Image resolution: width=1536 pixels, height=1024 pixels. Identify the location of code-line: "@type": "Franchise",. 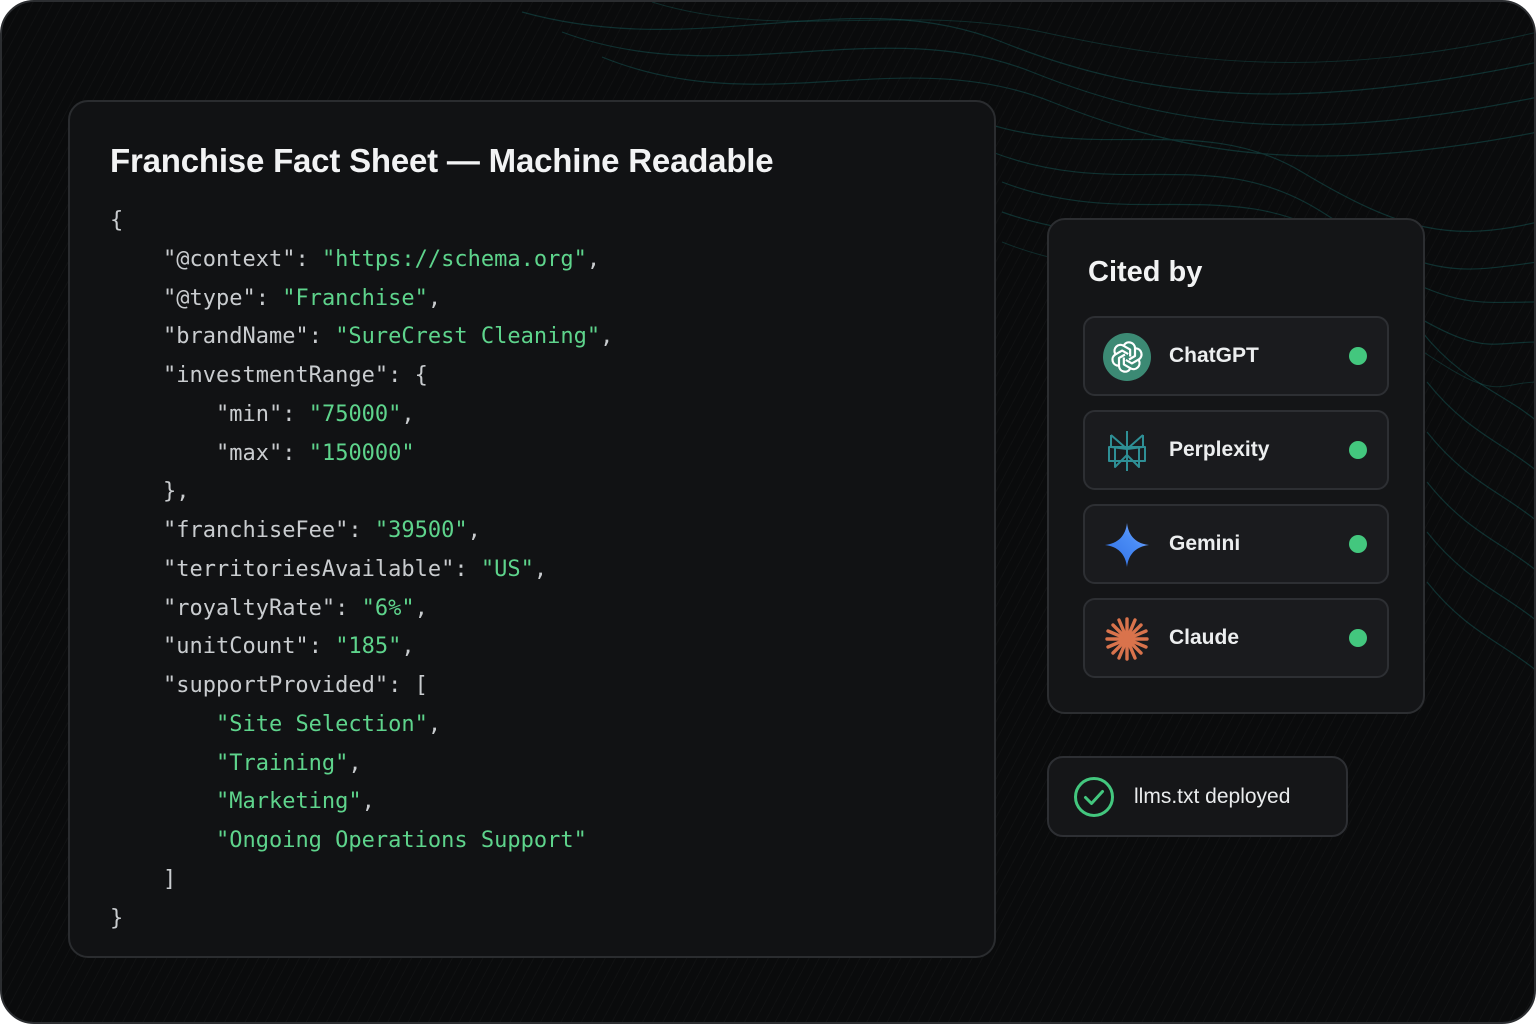
(361, 299).